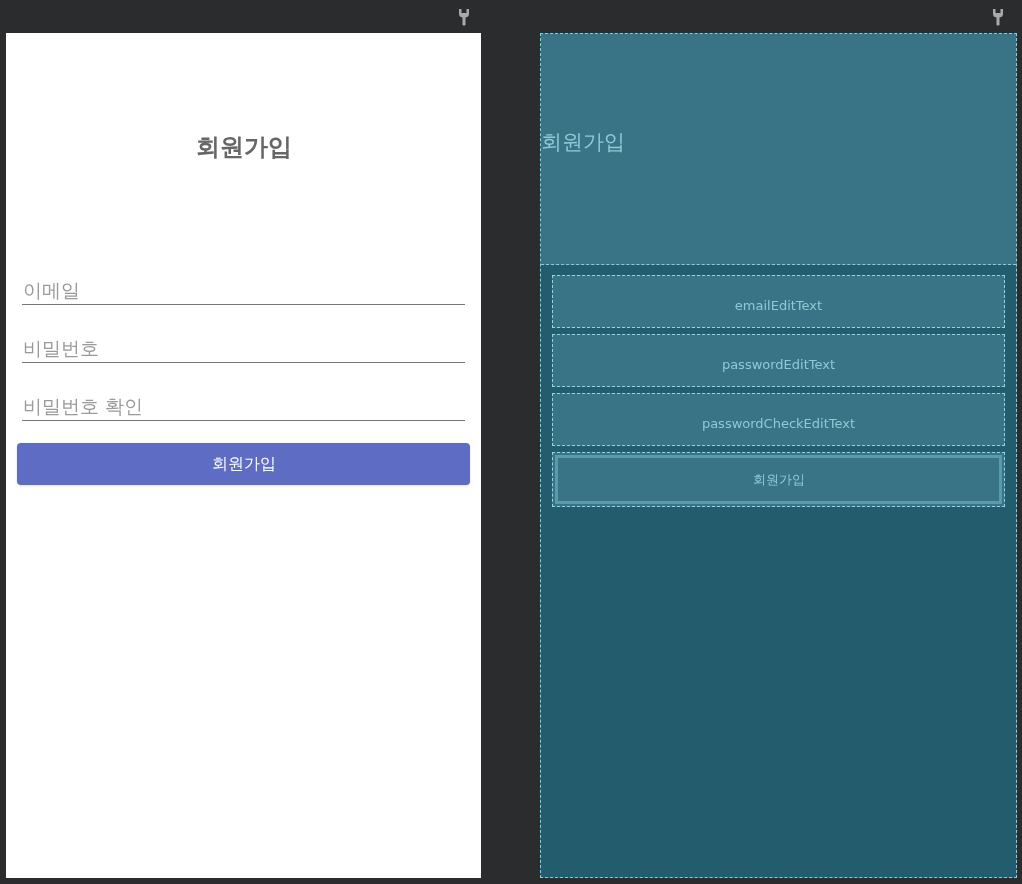  Describe the element at coordinates (243, 284) in the screenshot. I see `text-field: 이메일` at that location.